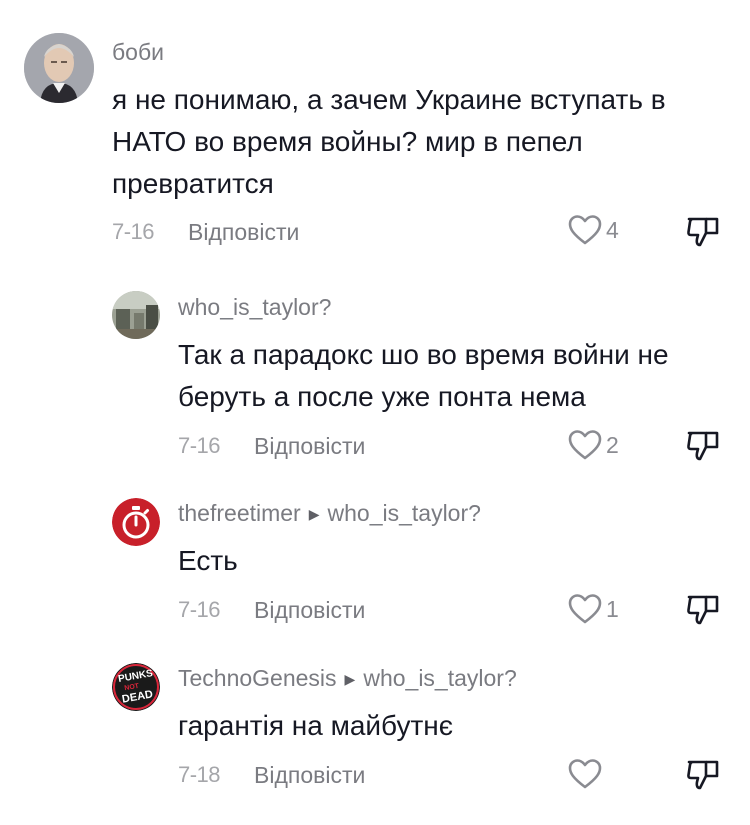 The width and height of the screenshot is (750, 825). I want to click on comment-username: TechnoGenesis, so click(257, 678).